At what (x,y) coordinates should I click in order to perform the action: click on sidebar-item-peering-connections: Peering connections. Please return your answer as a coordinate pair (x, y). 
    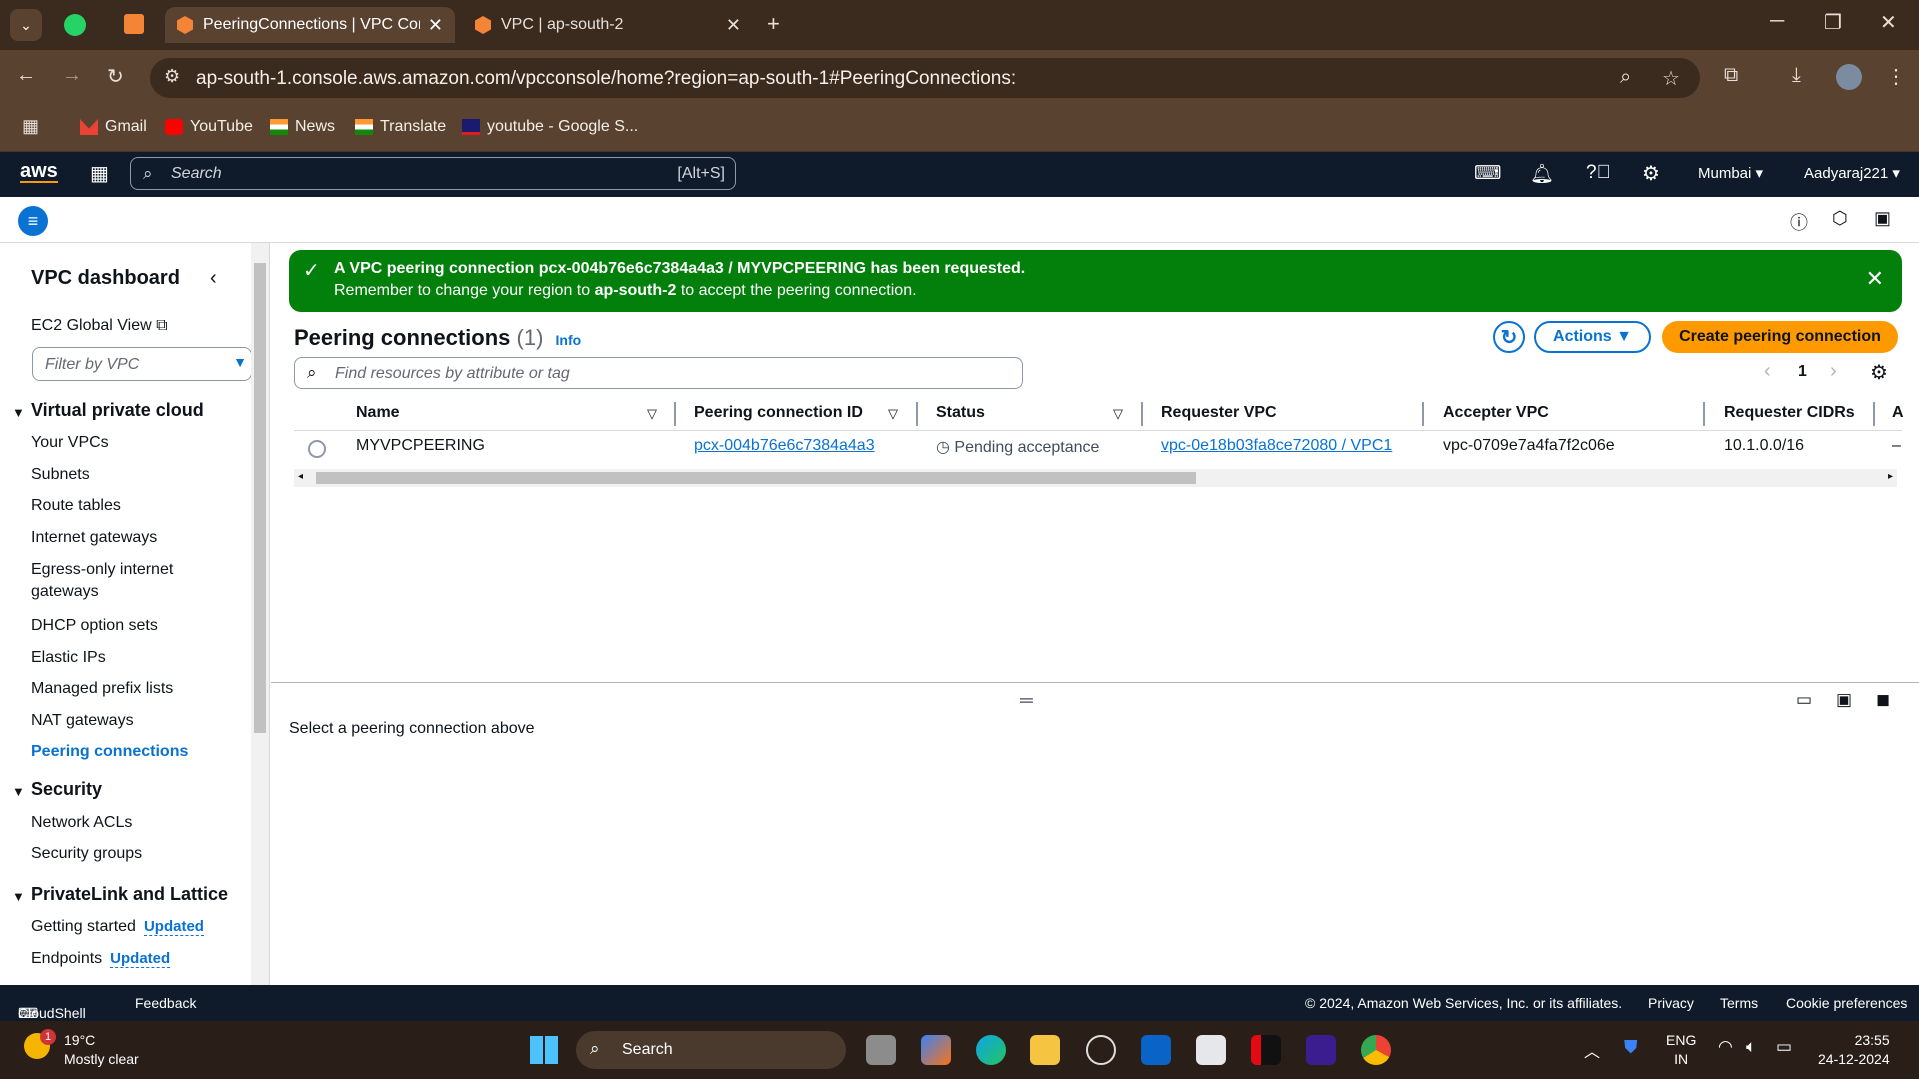
    Looking at the image, I should click on (109, 752).